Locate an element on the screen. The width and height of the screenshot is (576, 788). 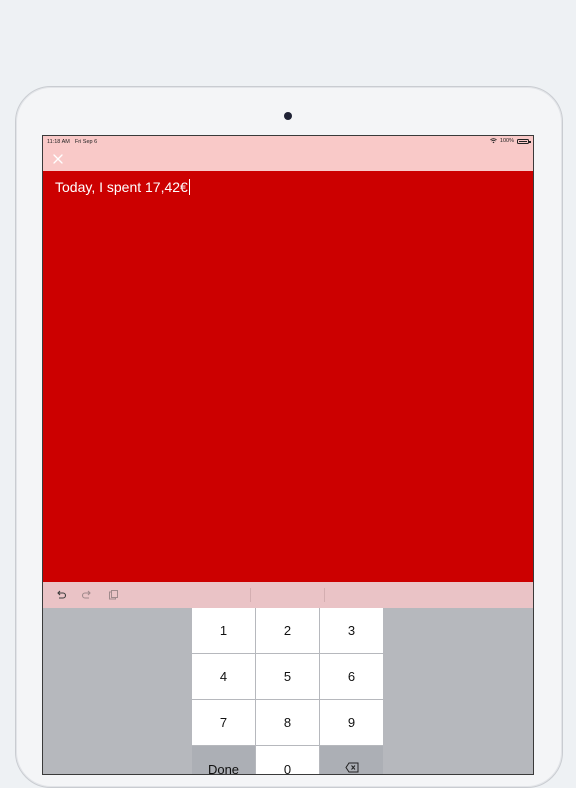
key-9: 9 is located at coordinates (351, 722).